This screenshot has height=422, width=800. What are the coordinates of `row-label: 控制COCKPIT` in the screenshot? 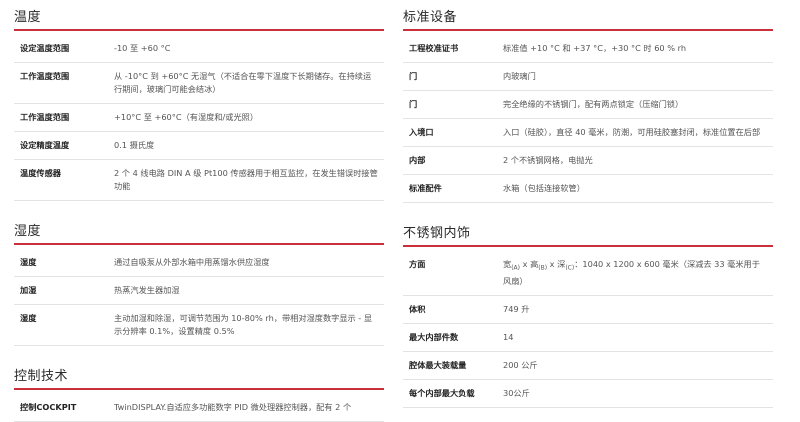 It's located at (64, 408).